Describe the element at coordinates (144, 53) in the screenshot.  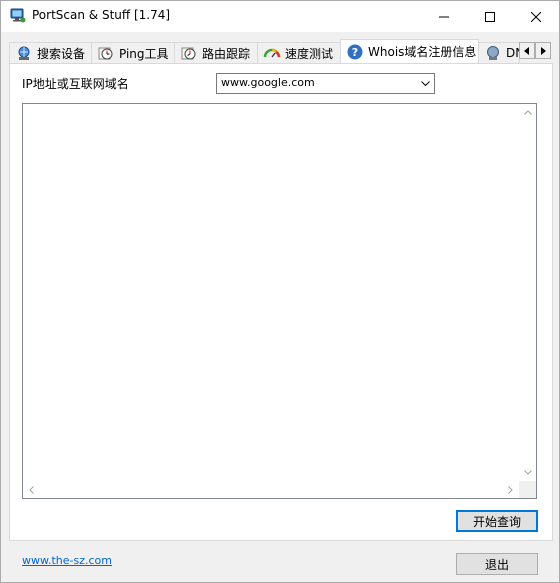
I see `tab-label: Ping工具` at that location.